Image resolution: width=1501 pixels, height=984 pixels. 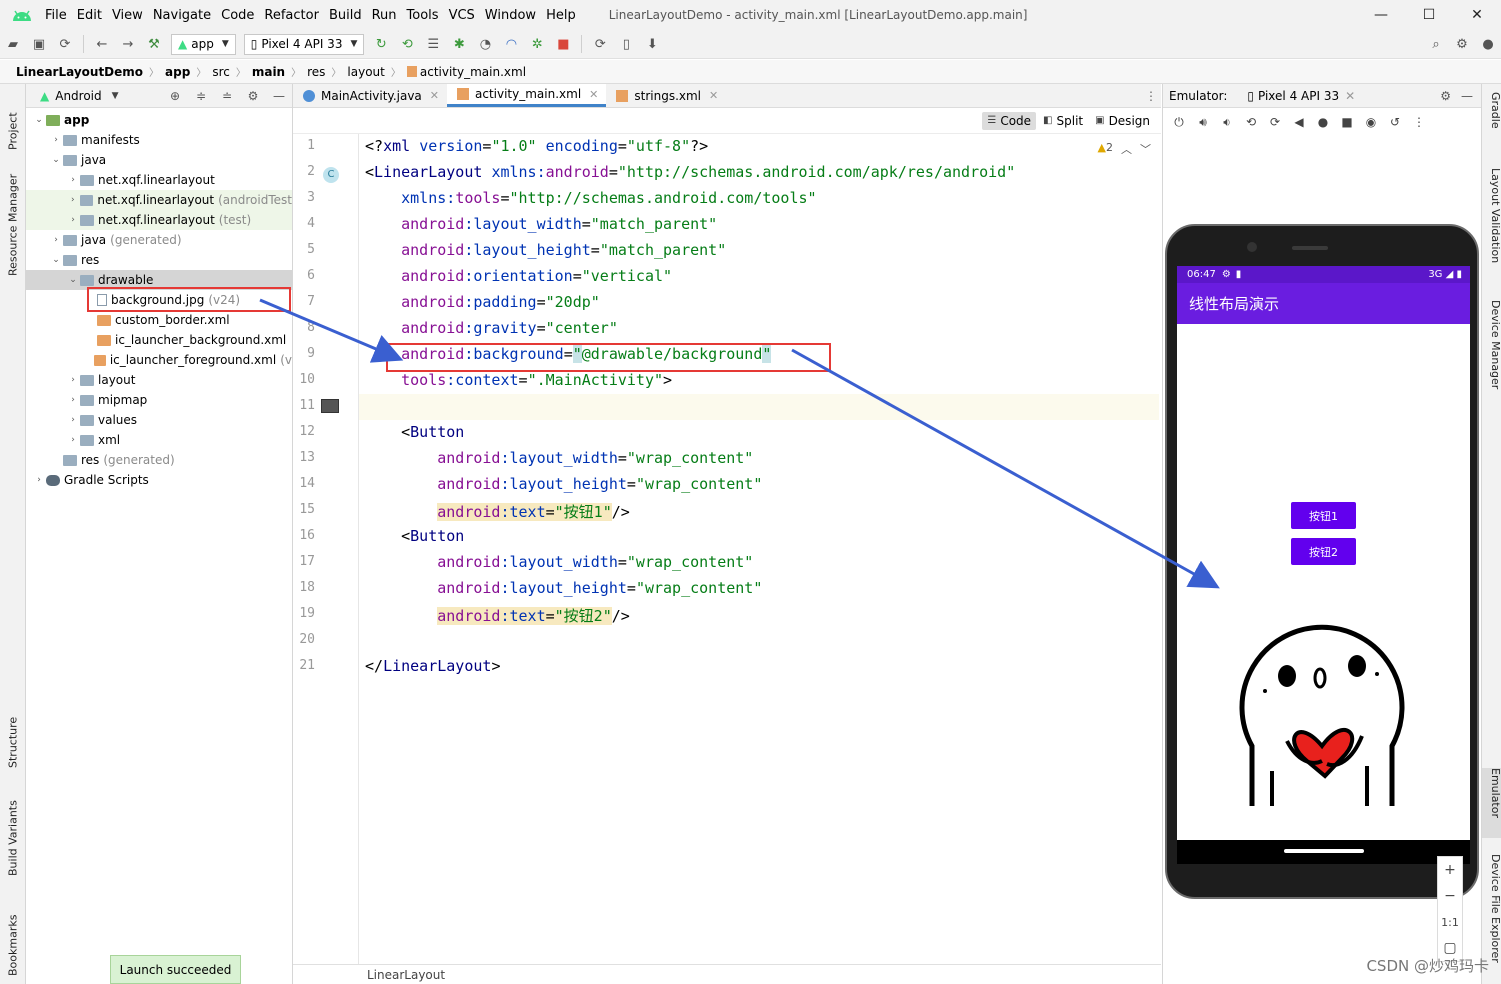 I want to click on tree-item: › values, so click(x=159, y=420).